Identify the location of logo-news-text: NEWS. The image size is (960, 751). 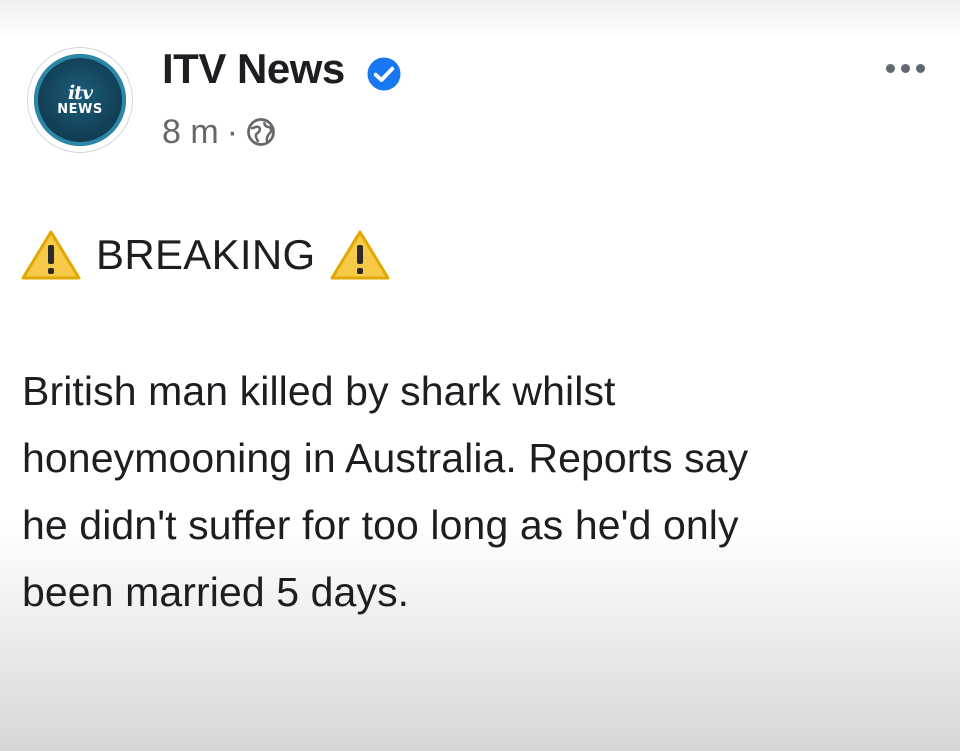
(80, 109).